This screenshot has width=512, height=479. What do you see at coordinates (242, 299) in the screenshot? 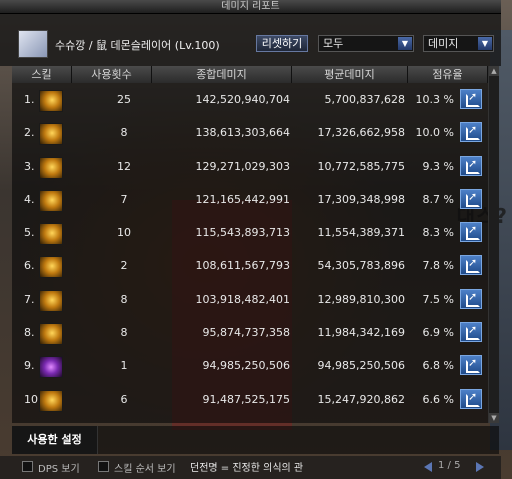
I see `row-total-damage: 103,918,482,401` at bounding box center [242, 299].